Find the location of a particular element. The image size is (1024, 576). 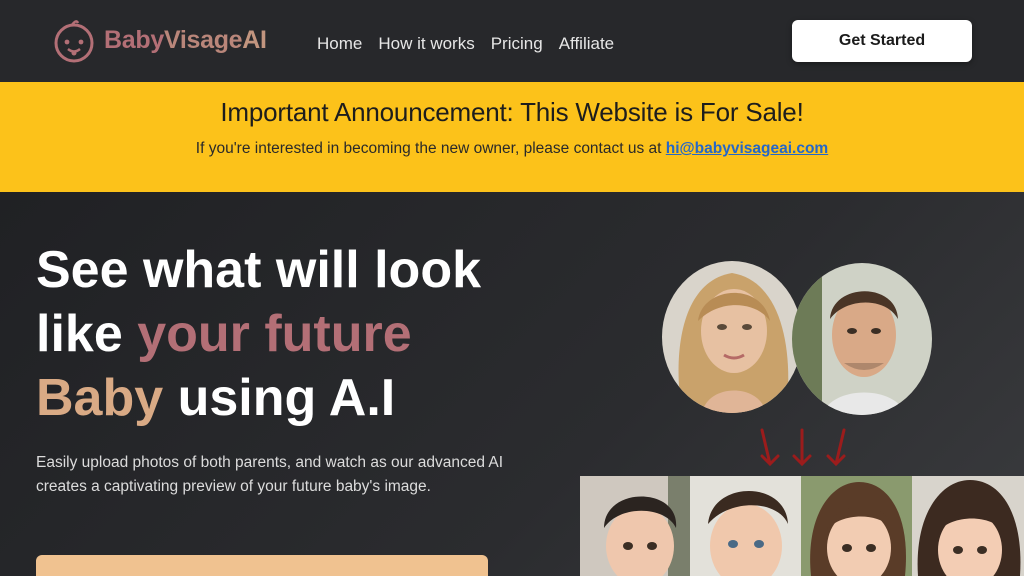

get-started-button: Get Started is located at coordinates (882, 41).